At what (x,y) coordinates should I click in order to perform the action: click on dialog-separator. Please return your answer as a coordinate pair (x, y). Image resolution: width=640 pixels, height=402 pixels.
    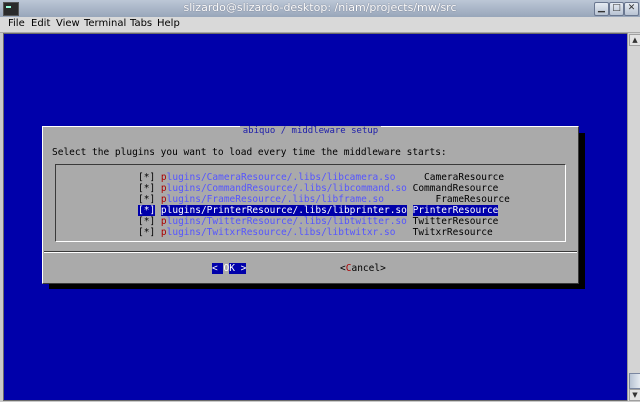
    Looking at the image, I should click on (310, 252).